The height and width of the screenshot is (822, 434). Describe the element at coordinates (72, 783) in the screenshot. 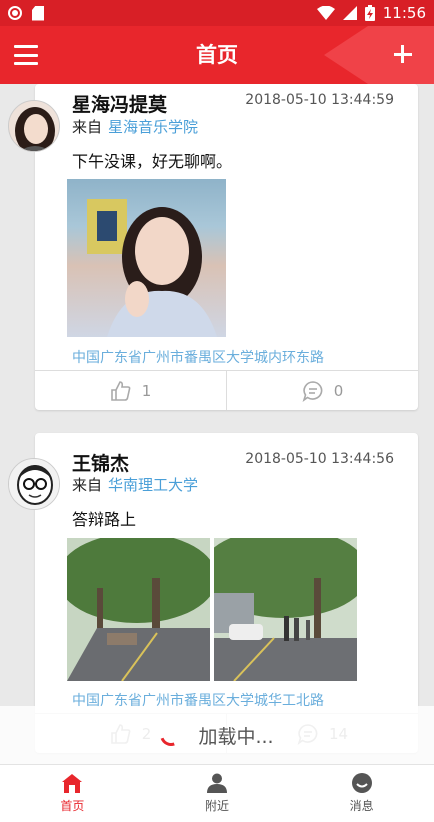

I see `home-icon` at that location.